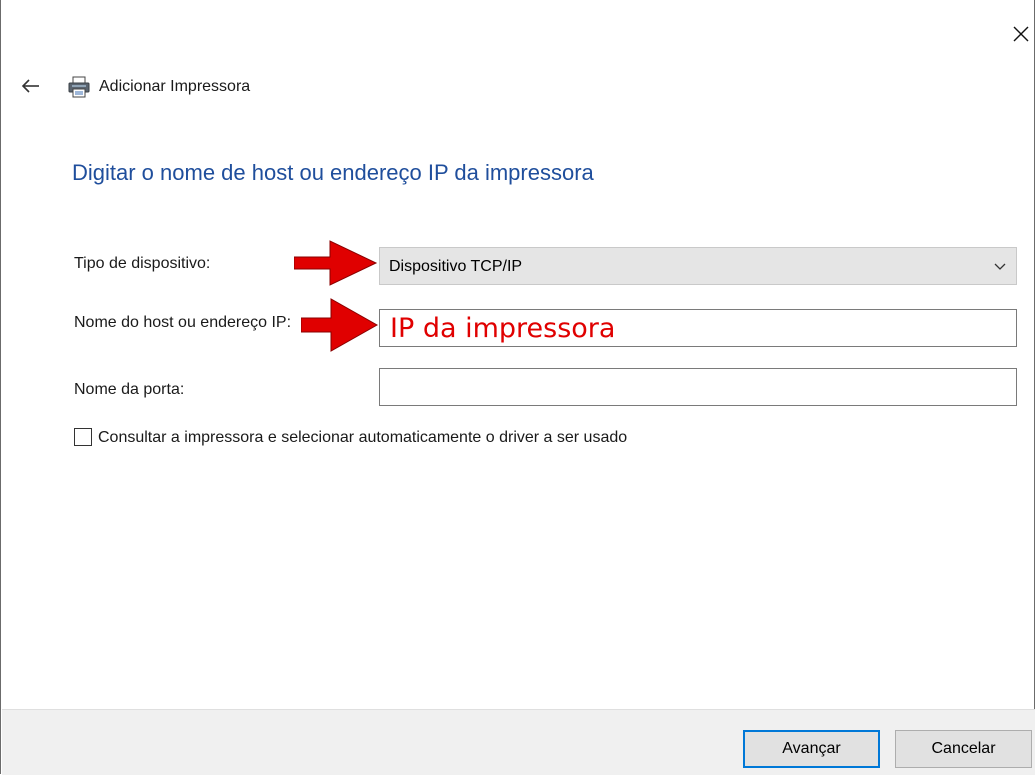  What do you see at coordinates (518, 742) in the screenshot?
I see `footer-bar: Avançar Cancelar` at bounding box center [518, 742].